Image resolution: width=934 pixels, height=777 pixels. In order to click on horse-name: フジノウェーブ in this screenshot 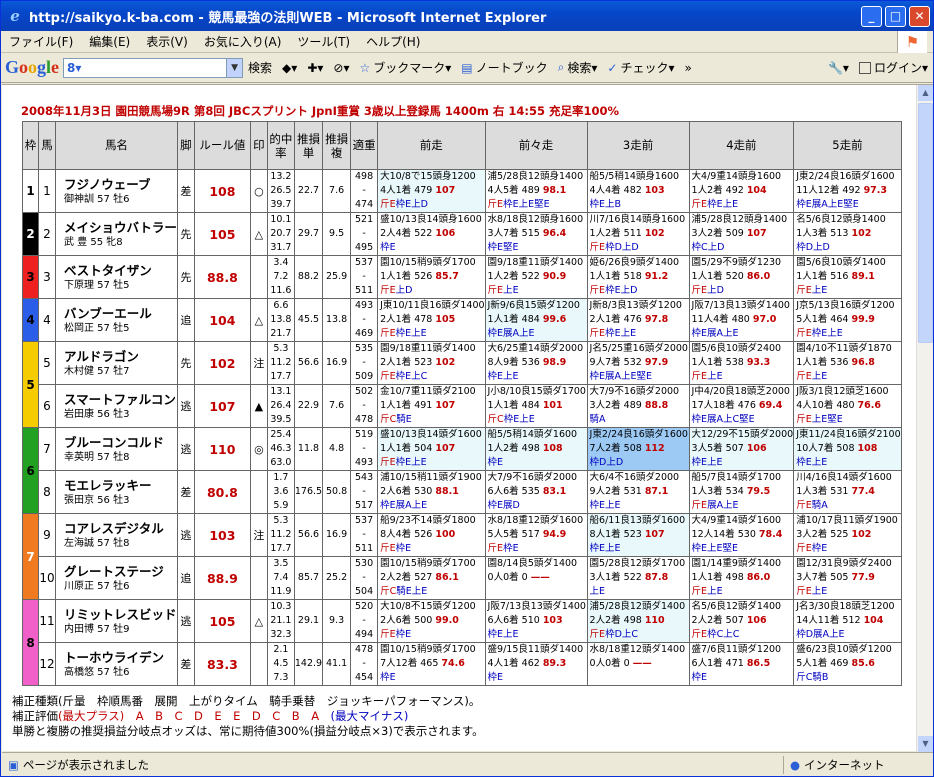, I will do `click(120, 184)`.